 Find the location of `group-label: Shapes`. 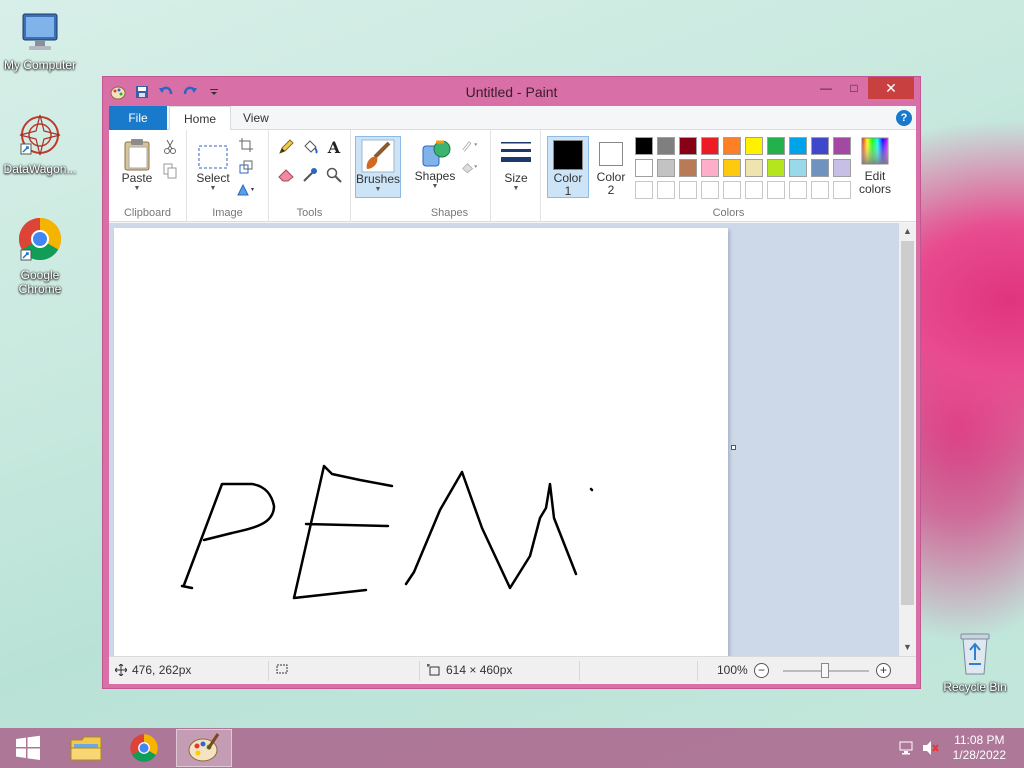

group-label: Shapes is located at coordinates (449, 213).